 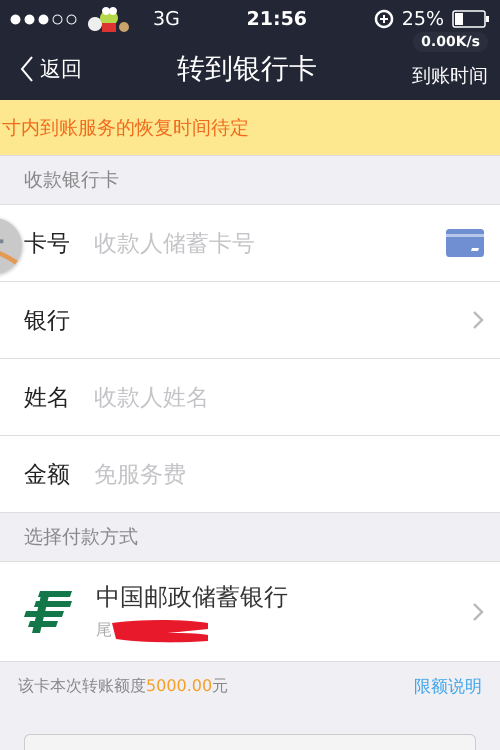 I want to click on back-button: 返回, so click(x=51, y=69).